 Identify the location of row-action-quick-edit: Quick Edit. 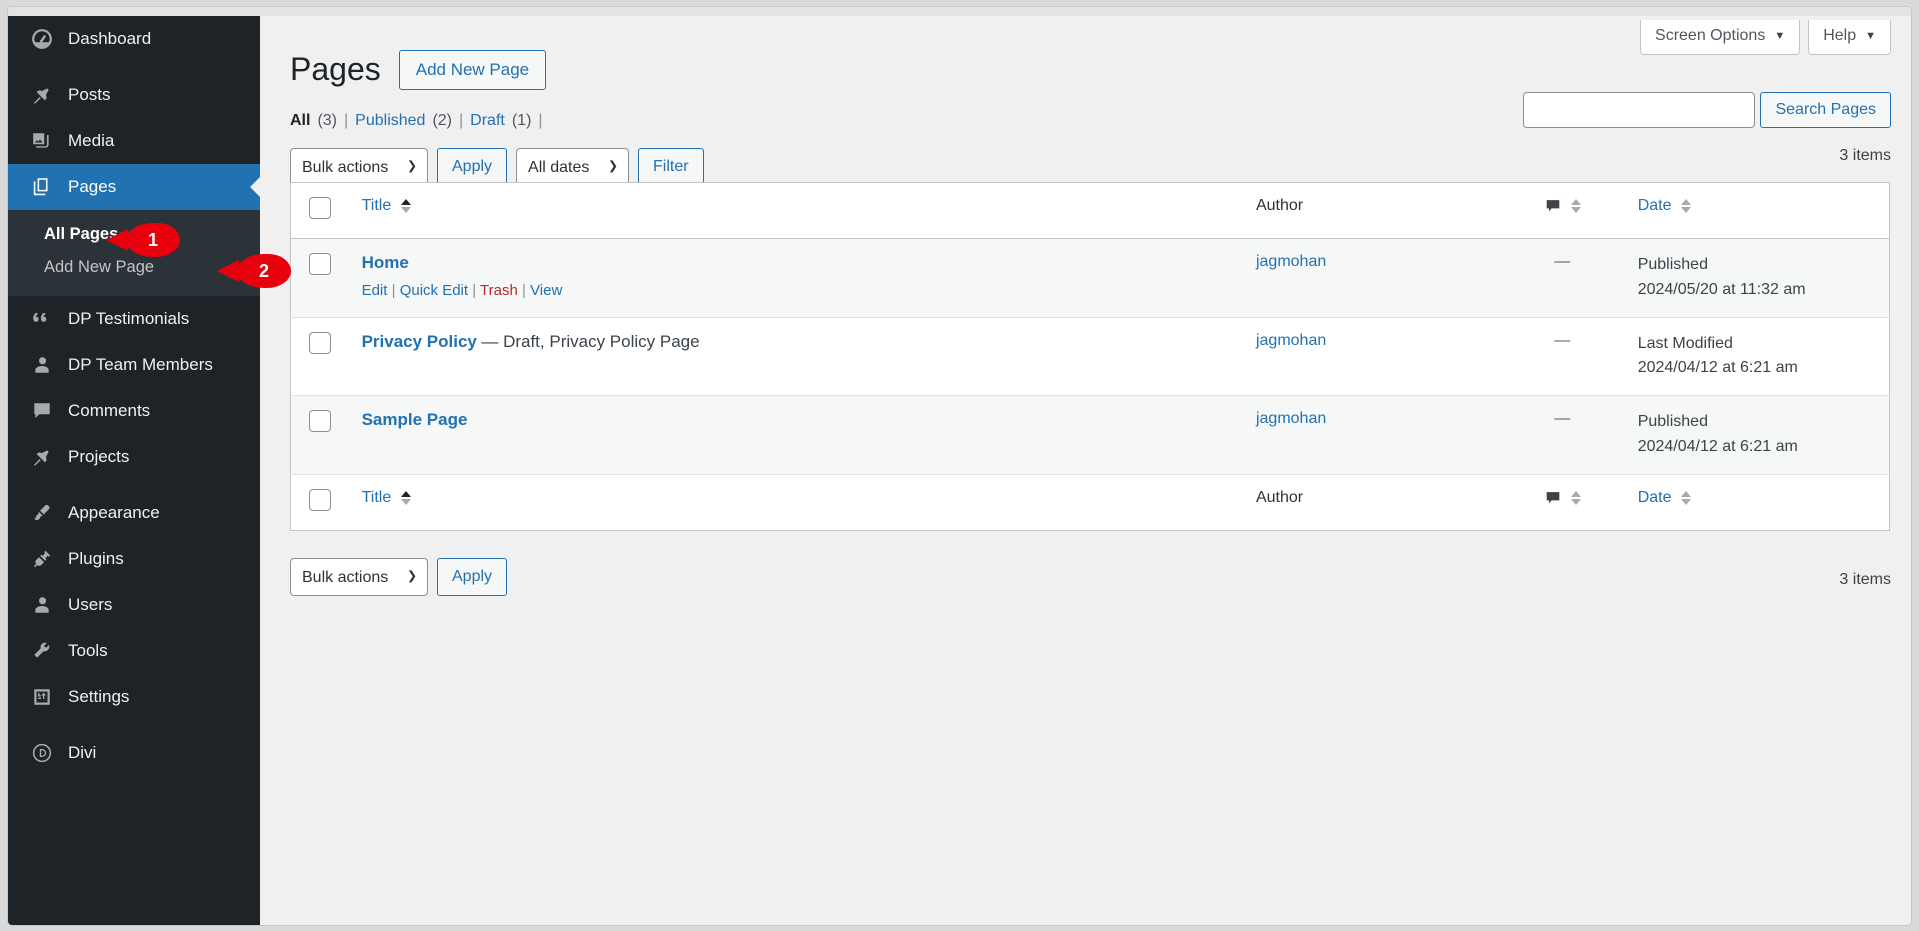
(434, 290).